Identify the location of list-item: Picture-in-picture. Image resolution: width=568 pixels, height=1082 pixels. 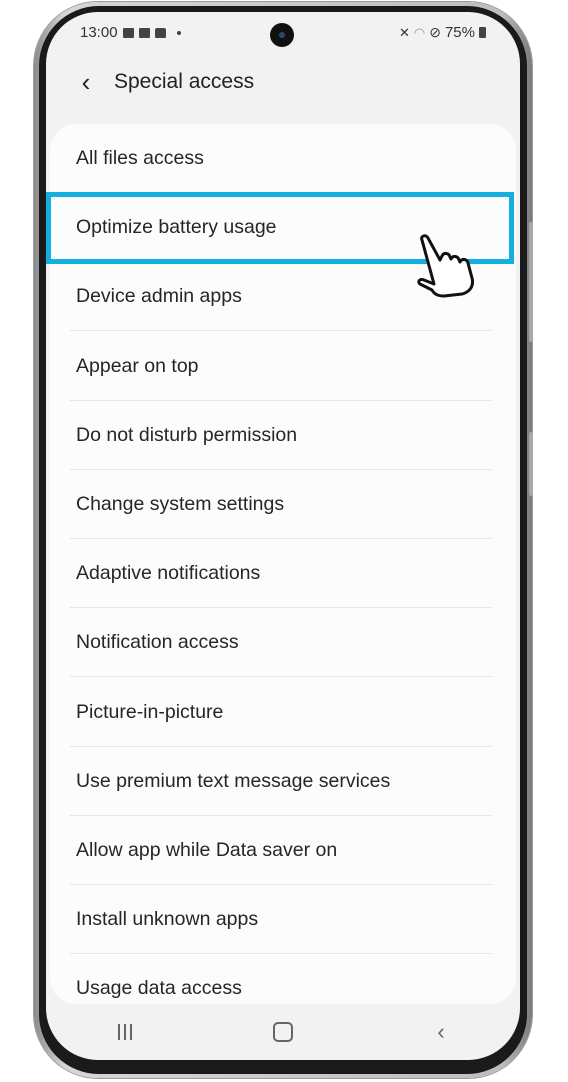
(283, 712).